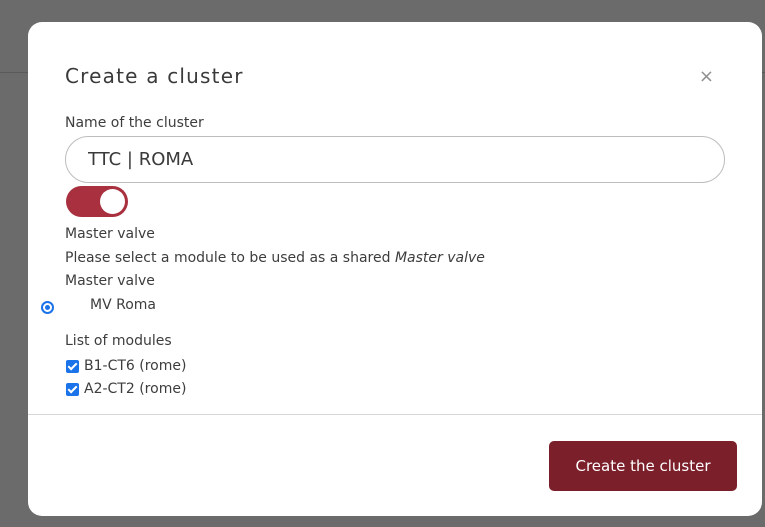 The height and width of the screenshot is (527, 765). I want to click on module-label: A2-CT2 (rome), so click(135, 389).